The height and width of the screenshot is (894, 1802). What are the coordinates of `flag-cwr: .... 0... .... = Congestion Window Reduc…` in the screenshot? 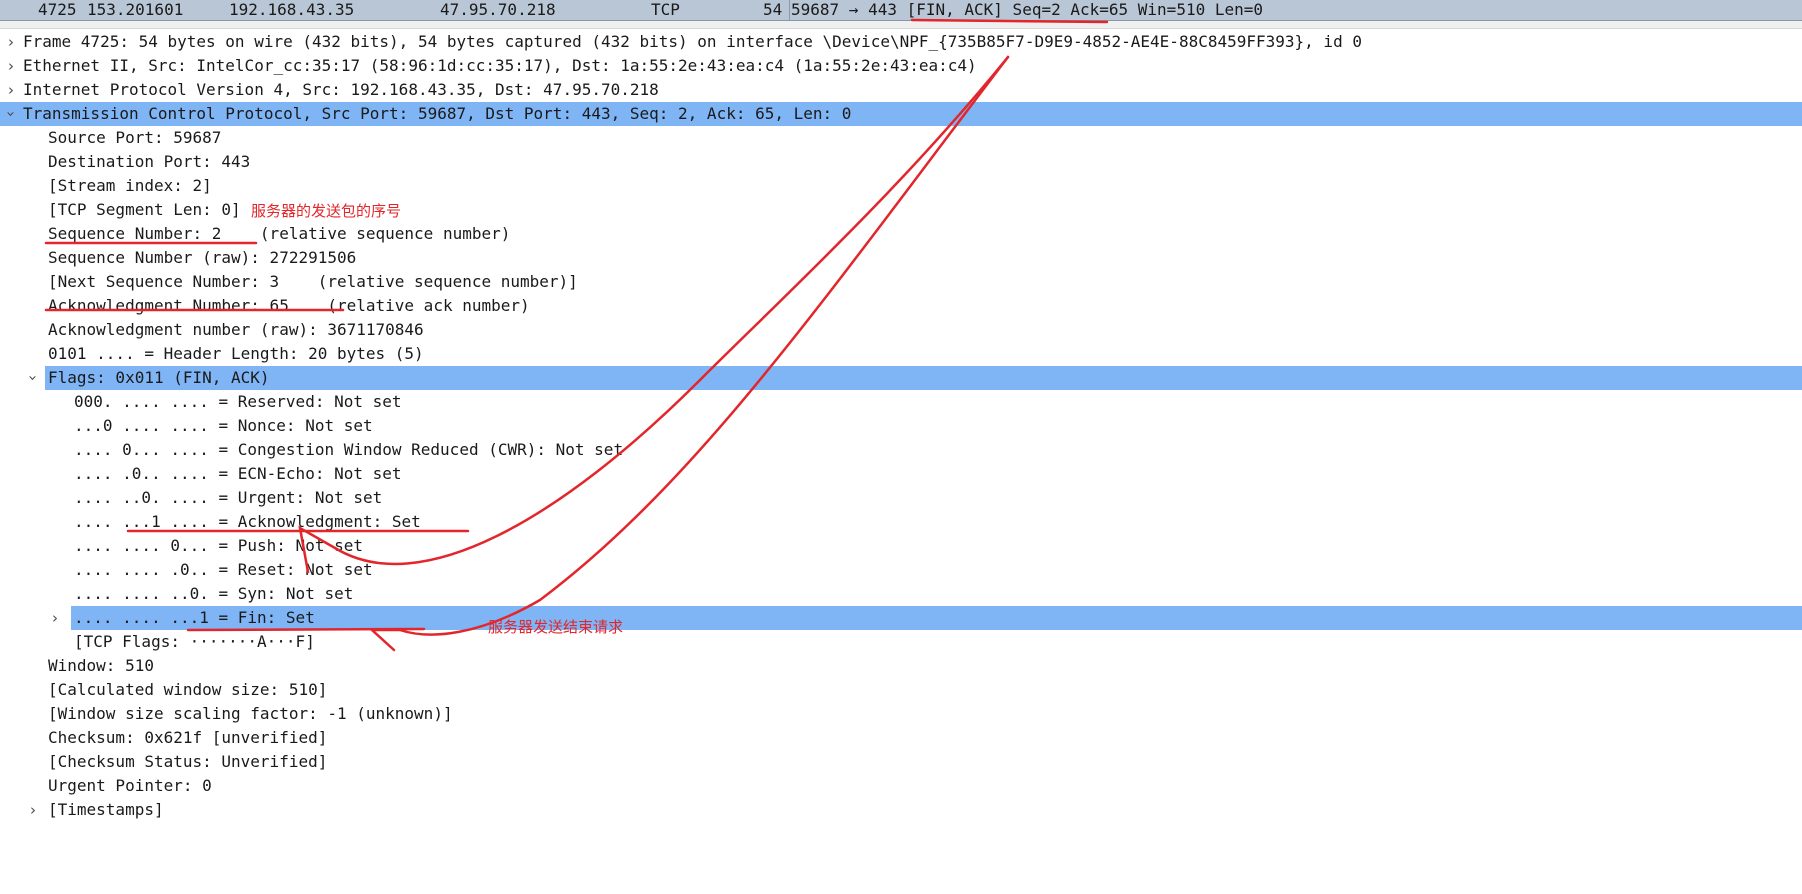 It's located at (901, 450).